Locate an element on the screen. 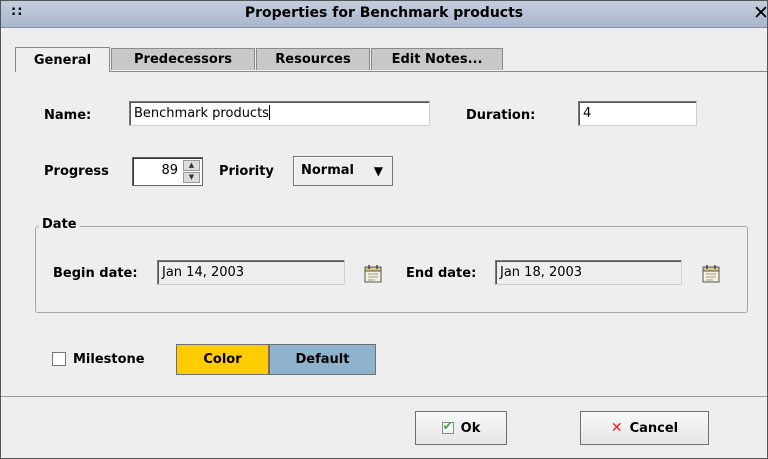  end-date-label: End date: is located at coordinates (441, 273).